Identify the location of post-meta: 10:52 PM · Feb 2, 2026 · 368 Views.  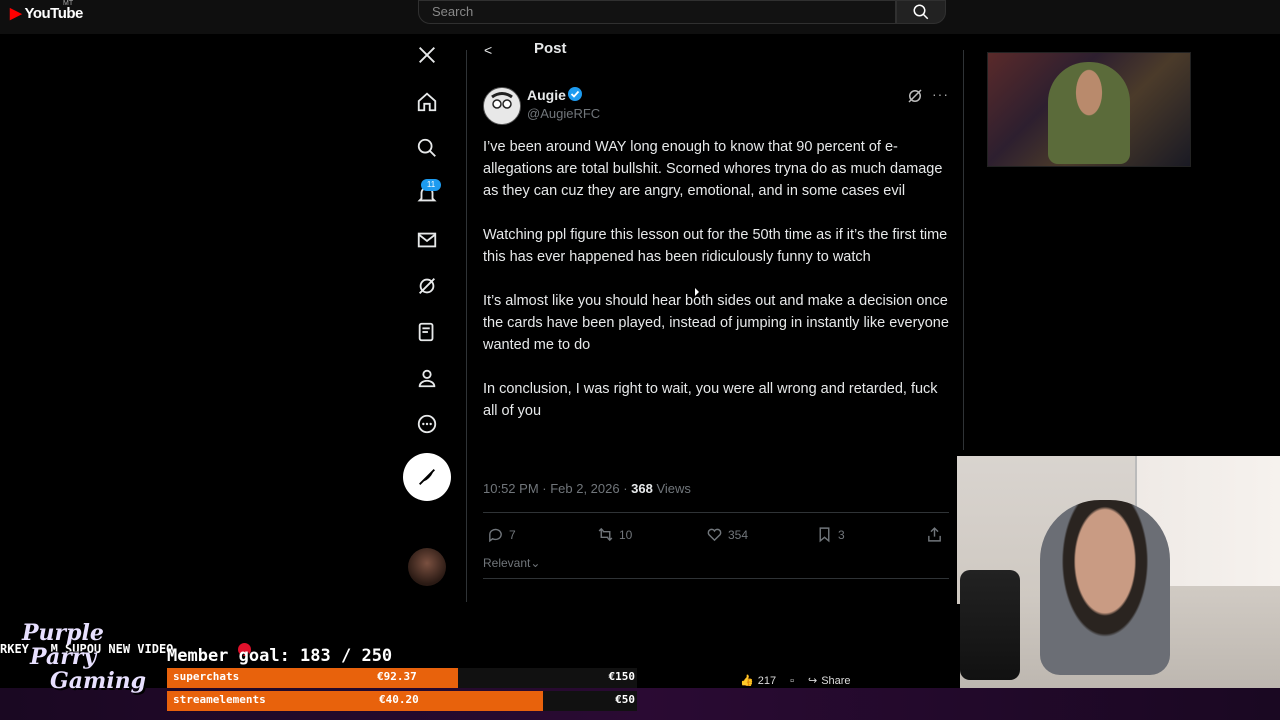
(587, 488).